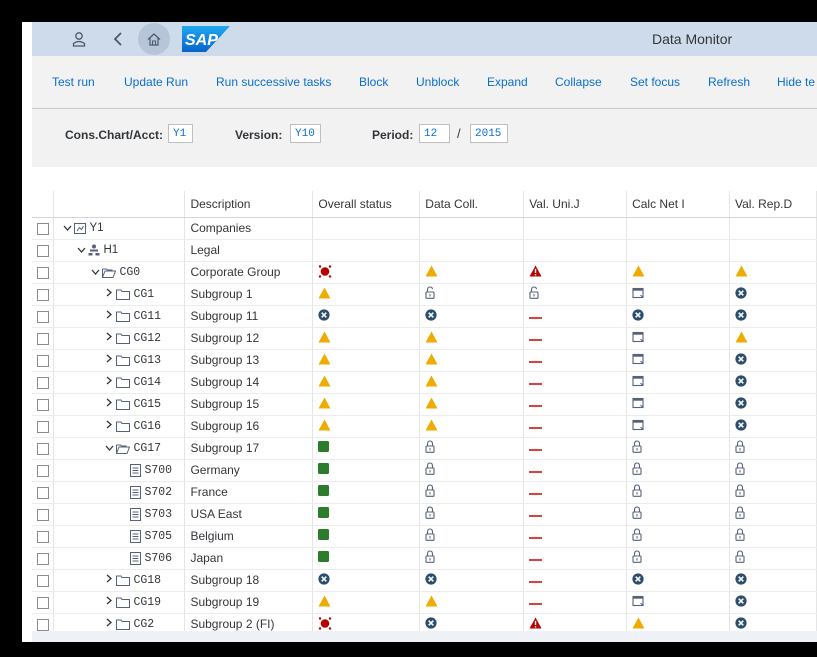 This screenshot has height=657, width=817. What do you see at coordinates (535, 624) in the screenshot?
I see `error-triangle-icon` at bounding box center [535, 624].